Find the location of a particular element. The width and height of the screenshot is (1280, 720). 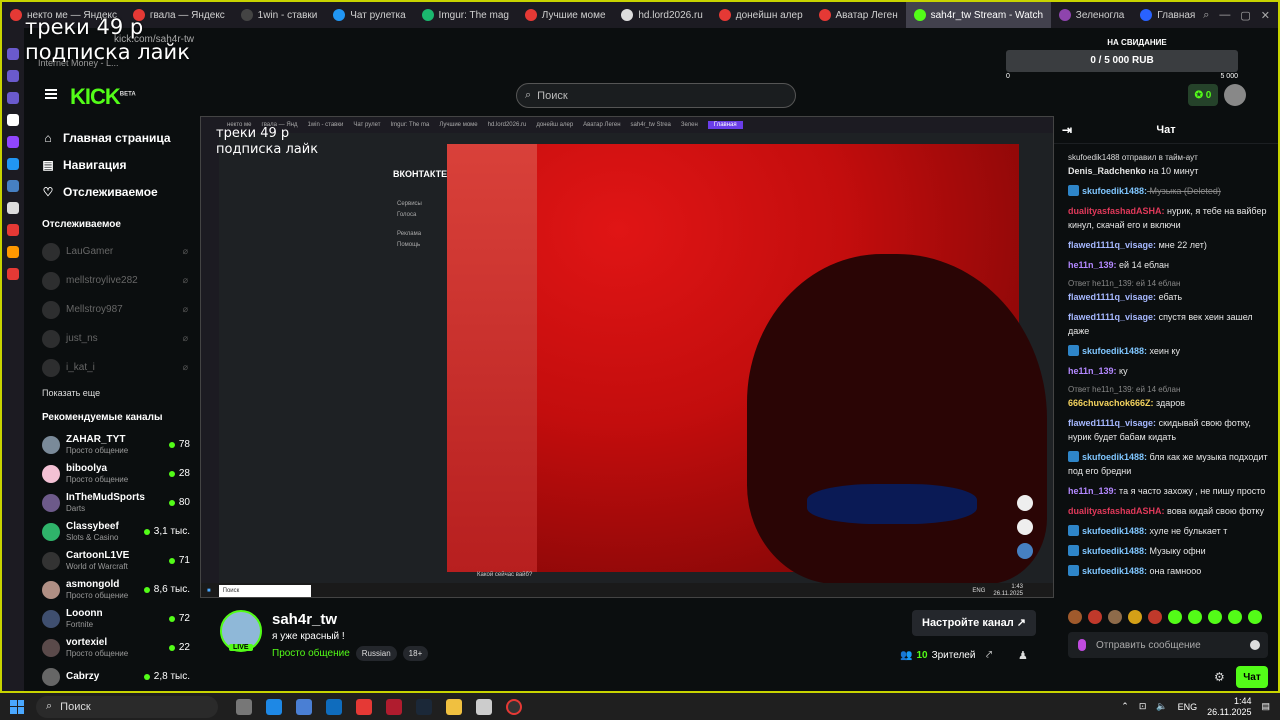

edge-icon is located at coordinates (274, 706).